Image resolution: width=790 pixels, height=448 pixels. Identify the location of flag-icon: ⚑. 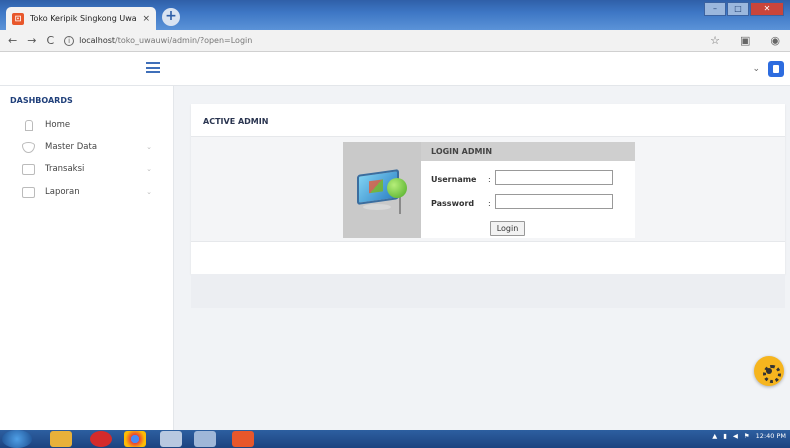
(747, 436).